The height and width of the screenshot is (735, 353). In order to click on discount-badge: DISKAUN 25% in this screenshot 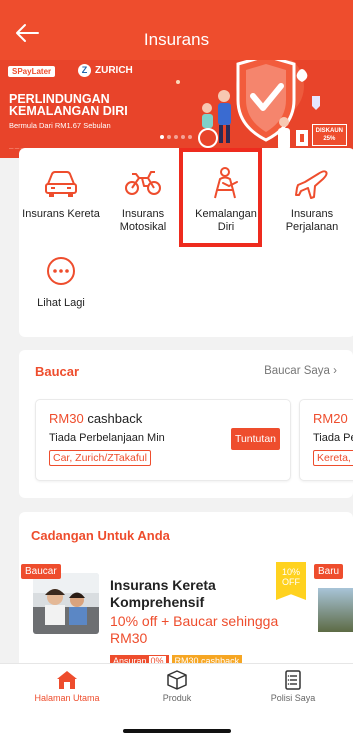, I will do `click(329, 135)`.